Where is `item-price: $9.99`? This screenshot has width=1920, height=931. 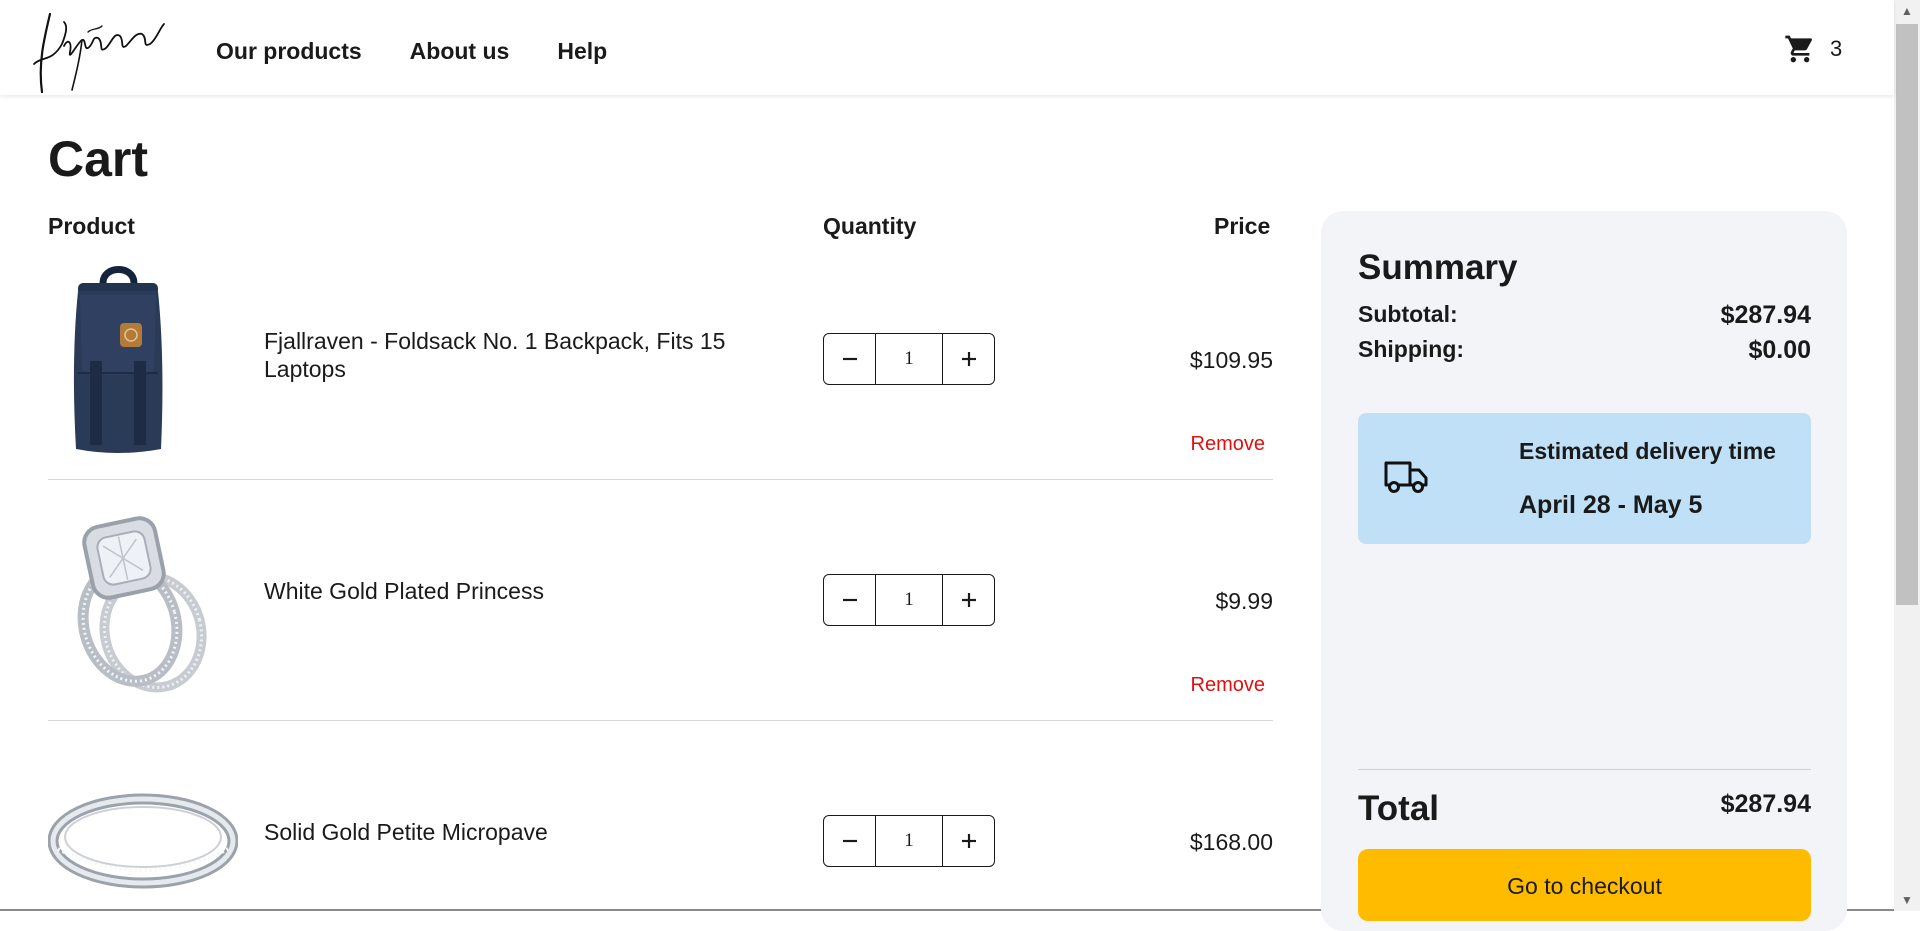
item-price: $9.99 is located at coordinates (1244, 601).